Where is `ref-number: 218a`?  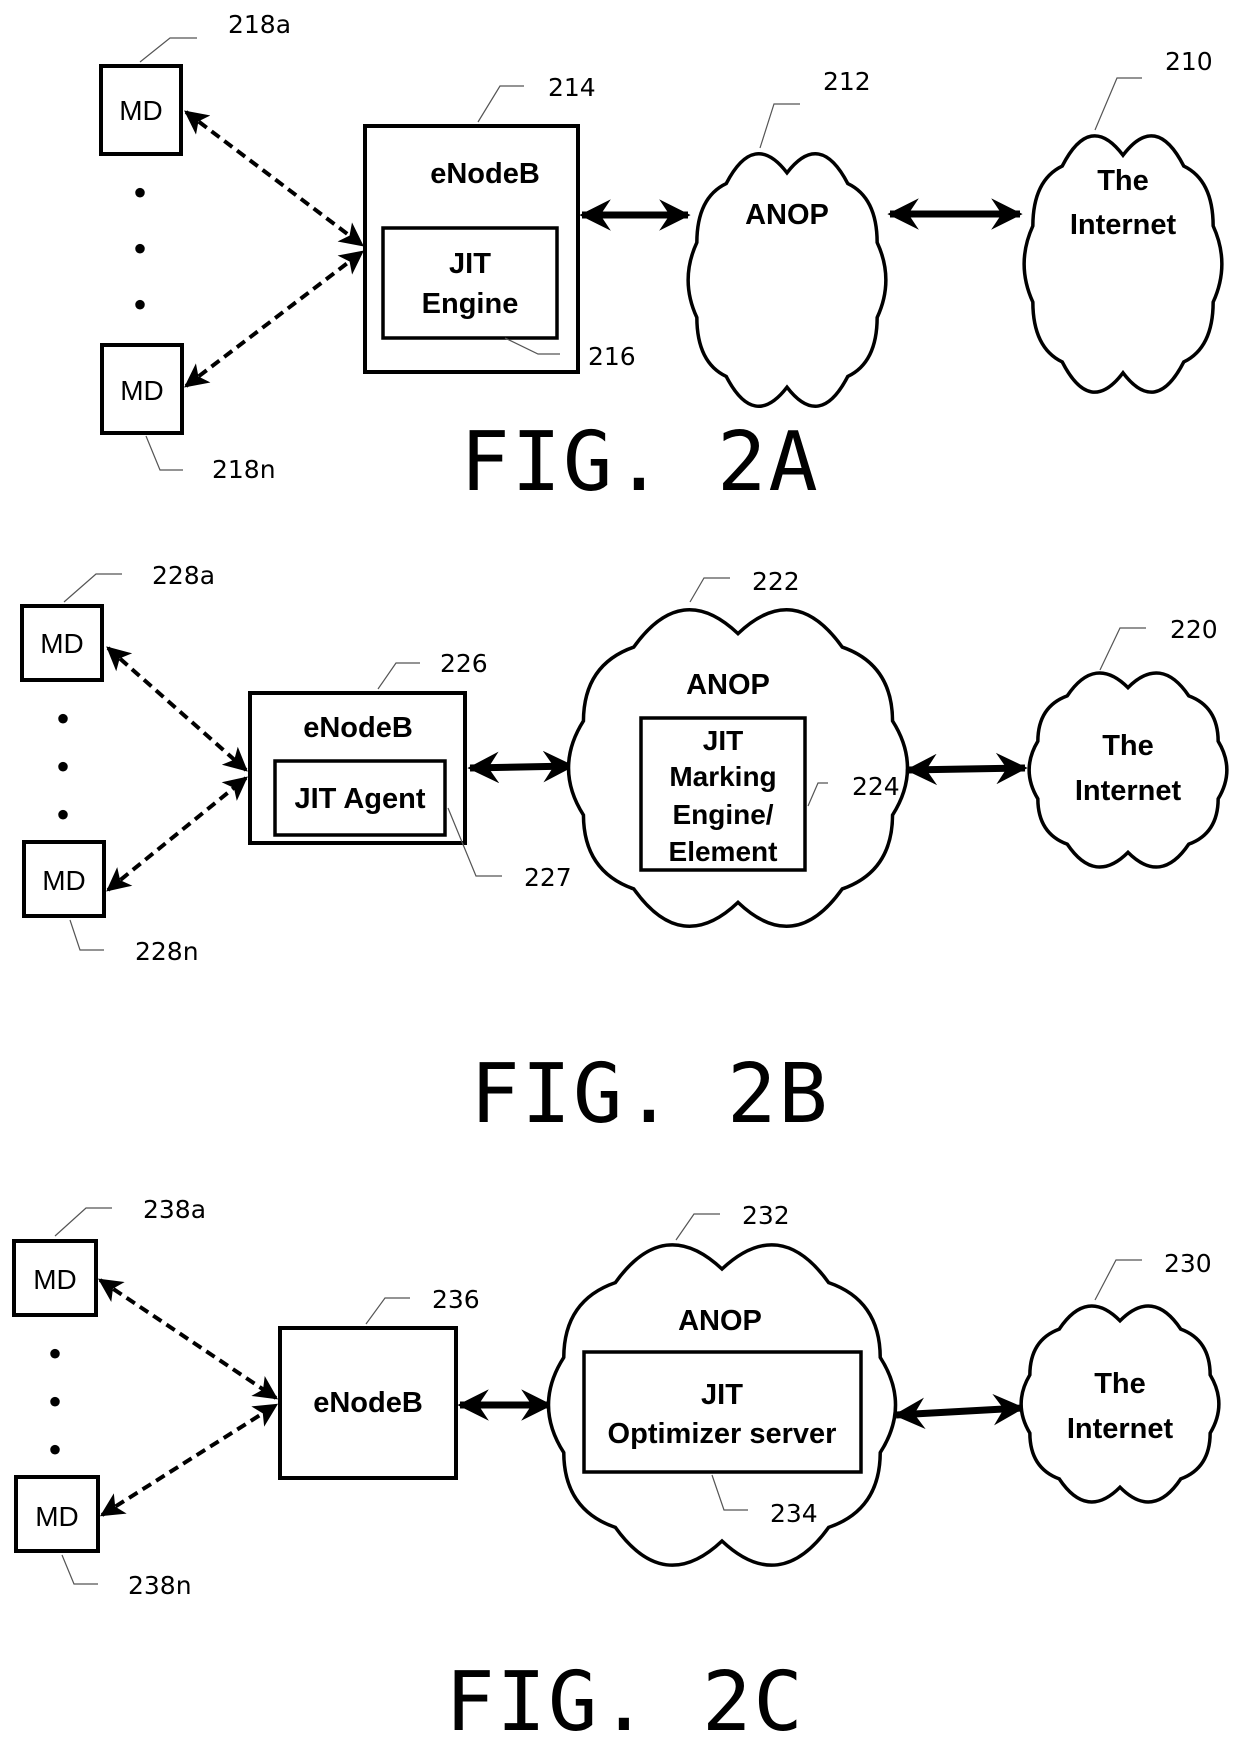 ref-number: 218a is located at coordinates (259, 24).